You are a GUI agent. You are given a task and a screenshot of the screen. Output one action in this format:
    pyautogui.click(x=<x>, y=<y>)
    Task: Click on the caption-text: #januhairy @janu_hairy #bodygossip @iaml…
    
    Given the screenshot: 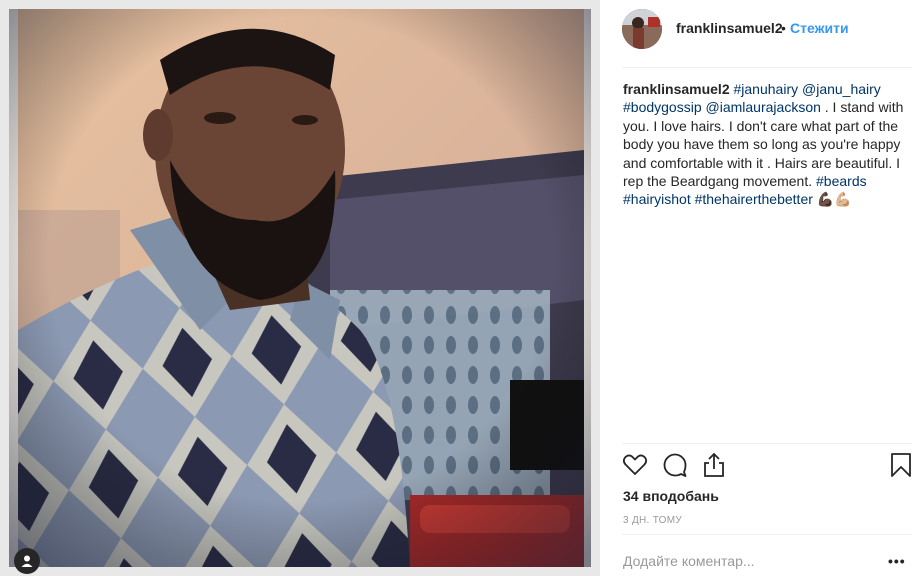 What is the action you would take?
    pyautogui.click(x=763, y=144)
    